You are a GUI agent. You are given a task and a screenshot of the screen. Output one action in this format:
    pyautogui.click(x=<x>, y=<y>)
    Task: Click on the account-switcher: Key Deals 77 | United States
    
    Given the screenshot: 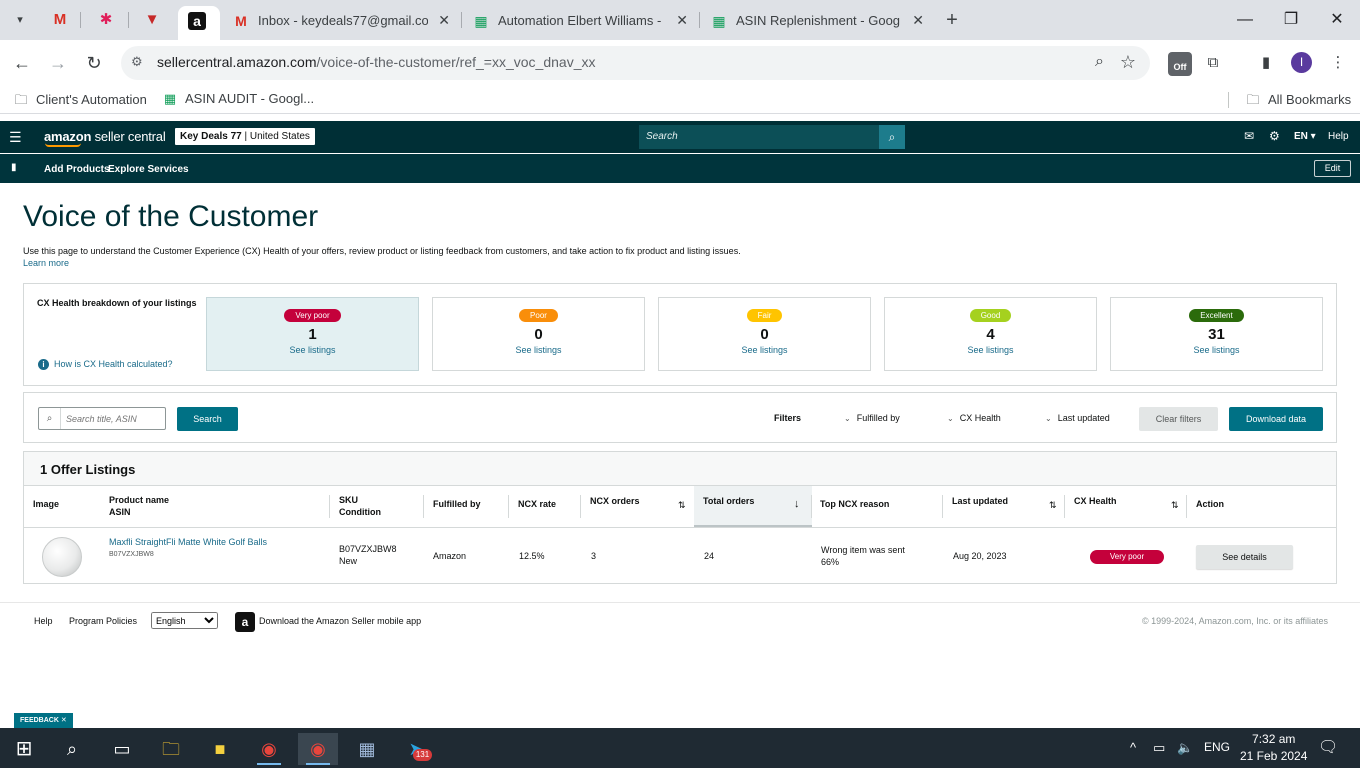 What is the action you would take?
    pyautogui.click(x=245, y=136)
    